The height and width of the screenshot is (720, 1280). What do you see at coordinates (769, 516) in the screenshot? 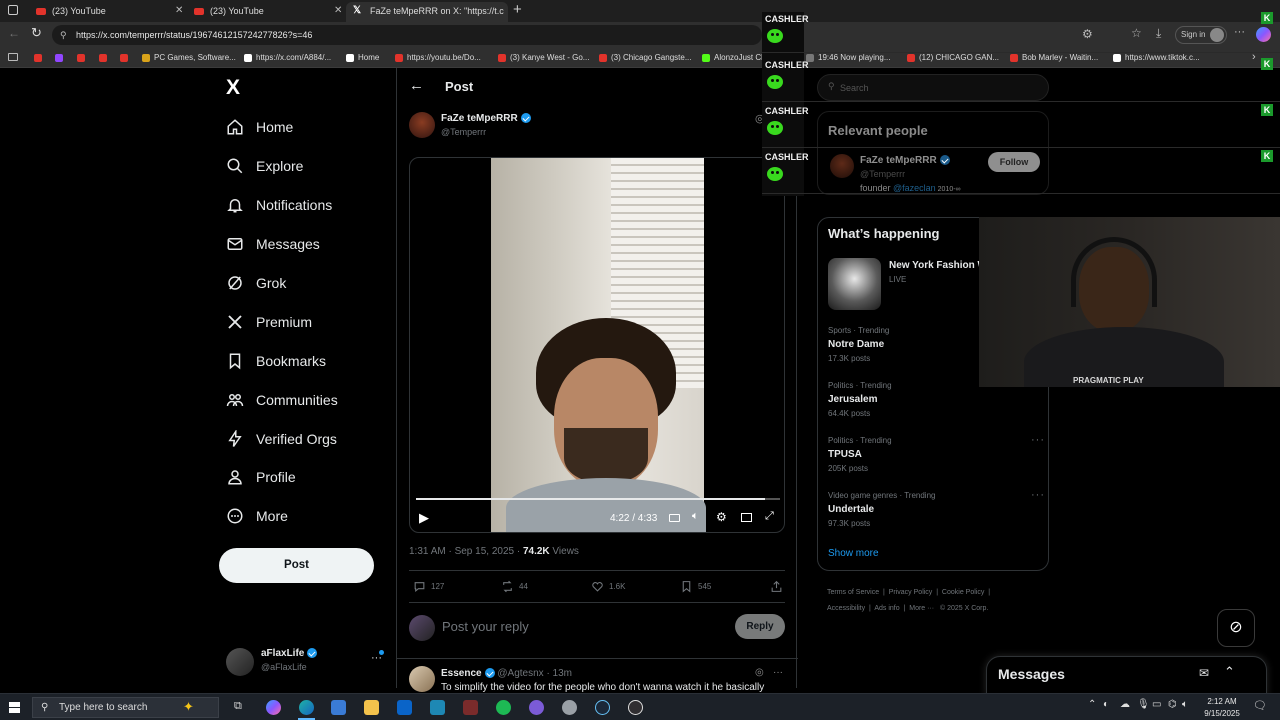
I see `fullscreen-icon: ⤢` at bounding box center [769, 516].